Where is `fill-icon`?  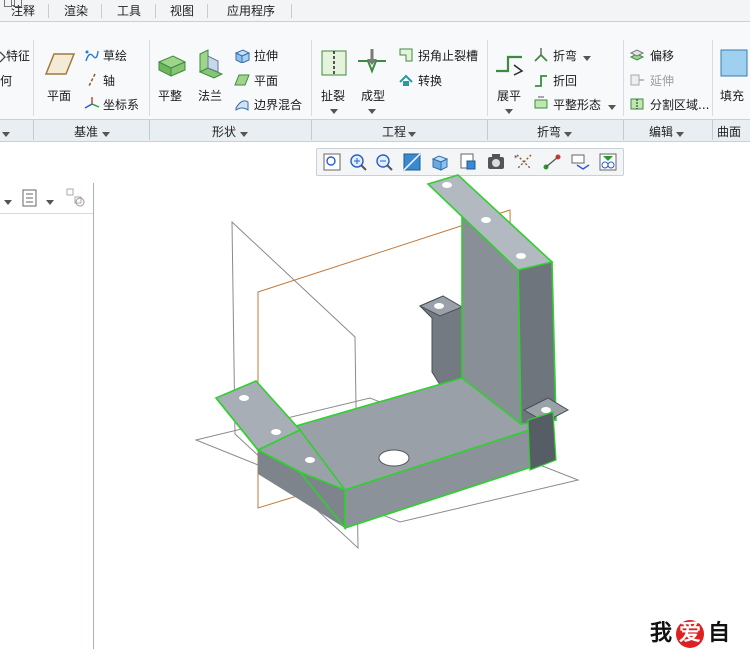 fill-icon is located at coordinates (734, 63).